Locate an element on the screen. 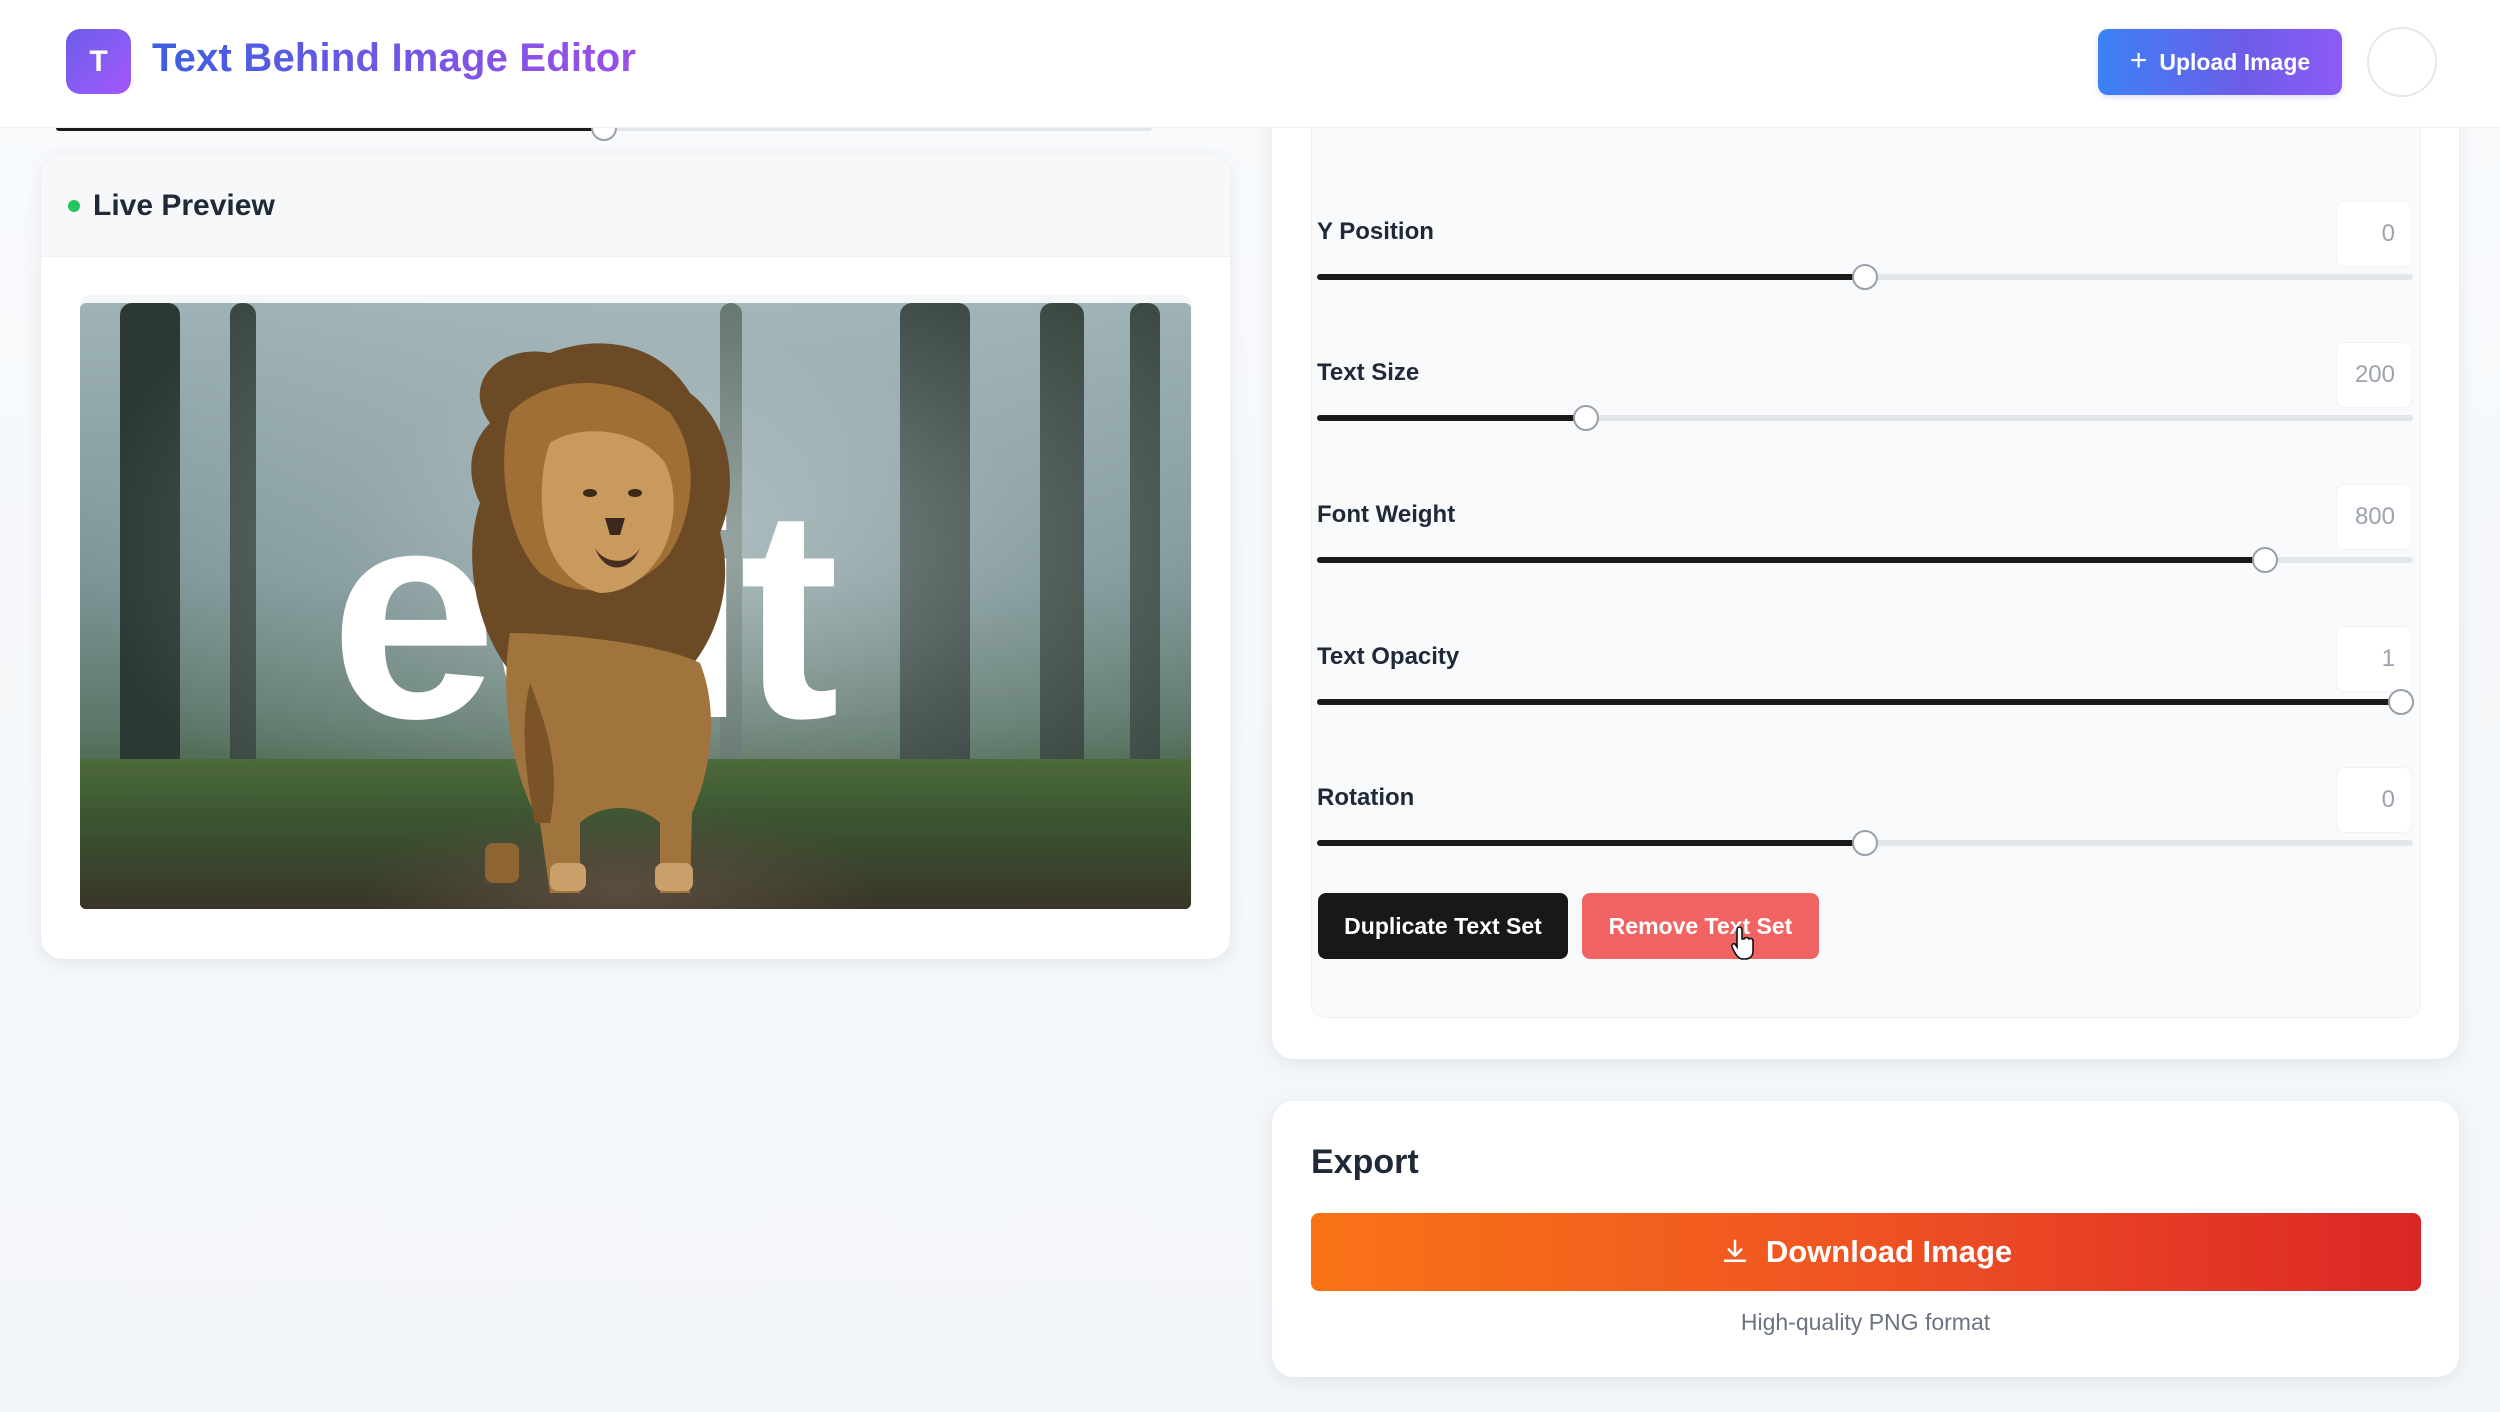 This screenshot has height=1412, width=2500. app-logo: T is located at coordinates (98, 61).